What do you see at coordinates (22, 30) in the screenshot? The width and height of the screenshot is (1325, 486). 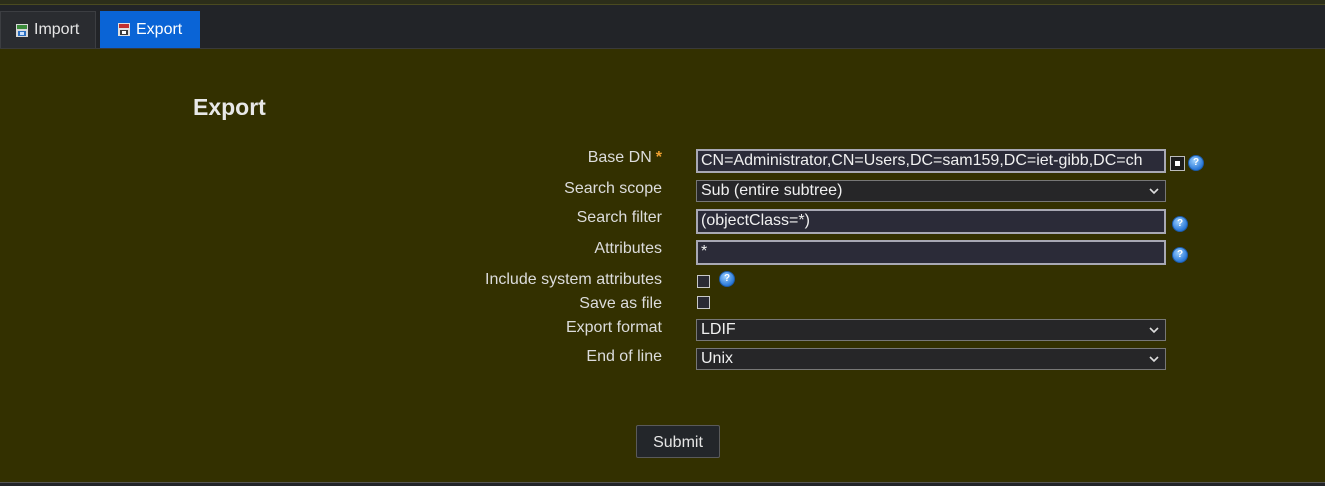 I see `import-icon` at bounding box center [22, 30].